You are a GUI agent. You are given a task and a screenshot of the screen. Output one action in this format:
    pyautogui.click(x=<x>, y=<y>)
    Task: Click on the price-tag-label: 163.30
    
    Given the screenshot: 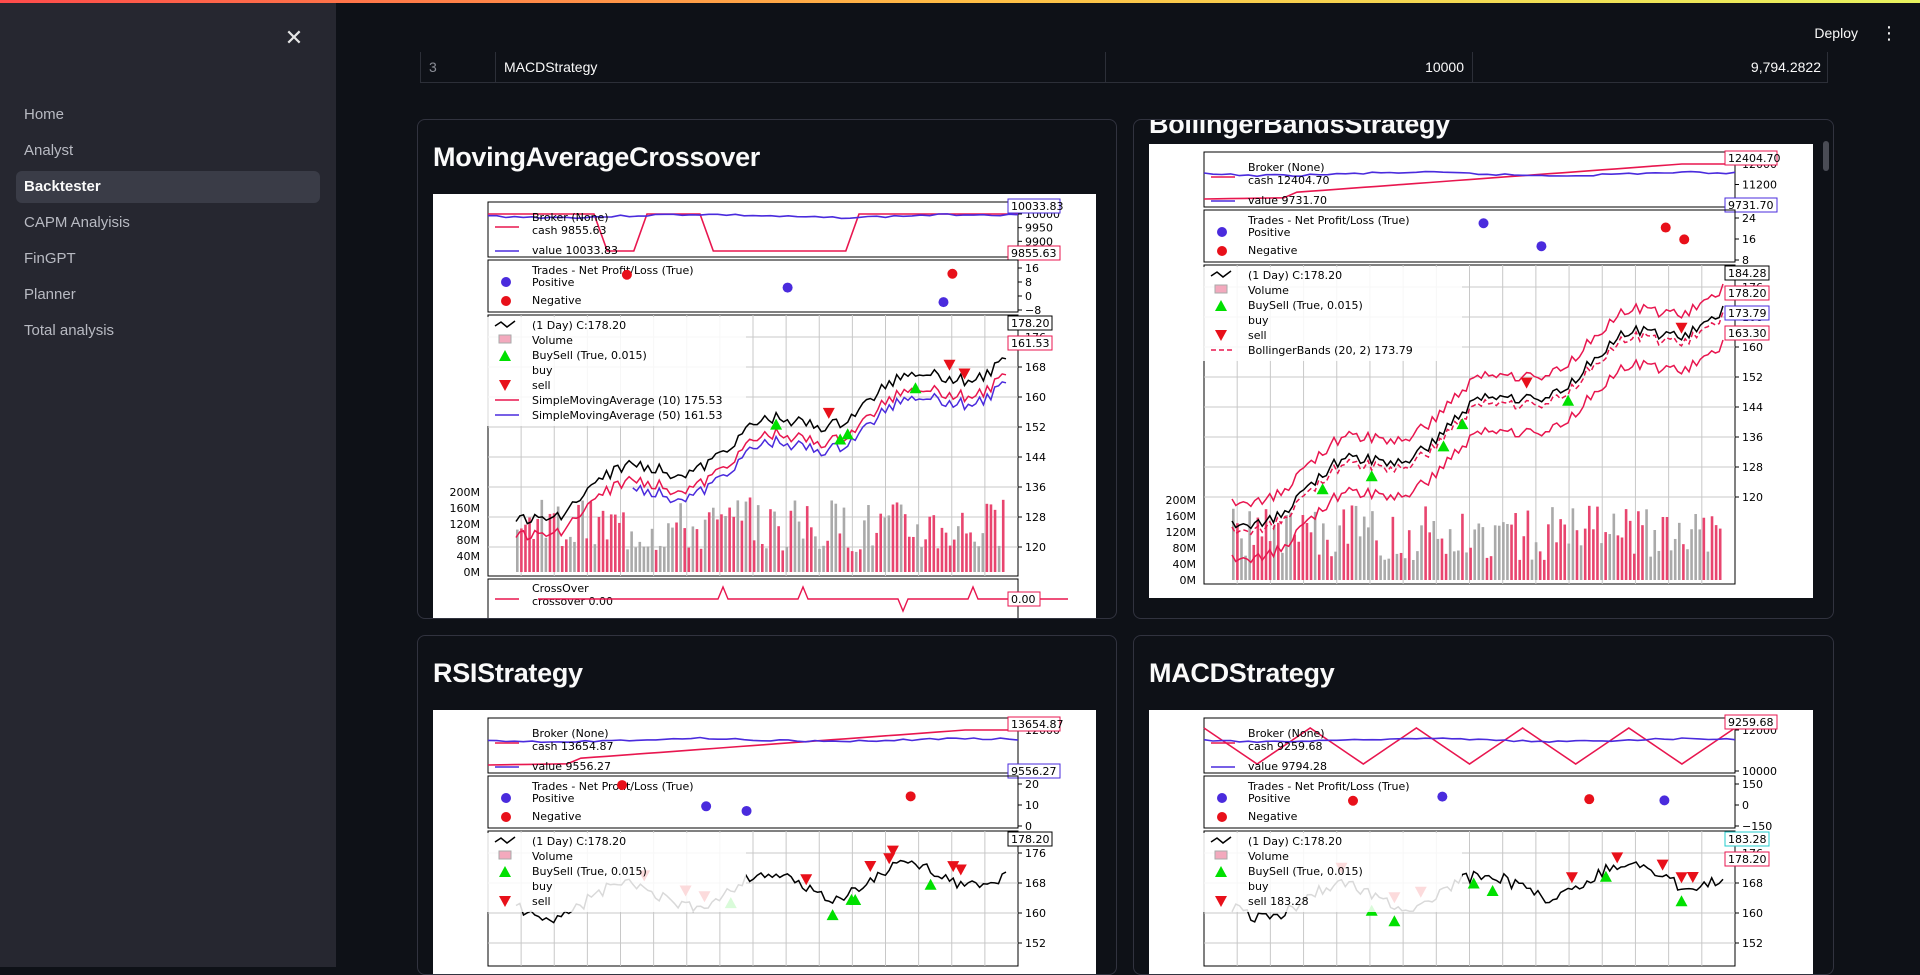 What is the action you would take?
    pyautogui.click(x=1747, y=333)
    